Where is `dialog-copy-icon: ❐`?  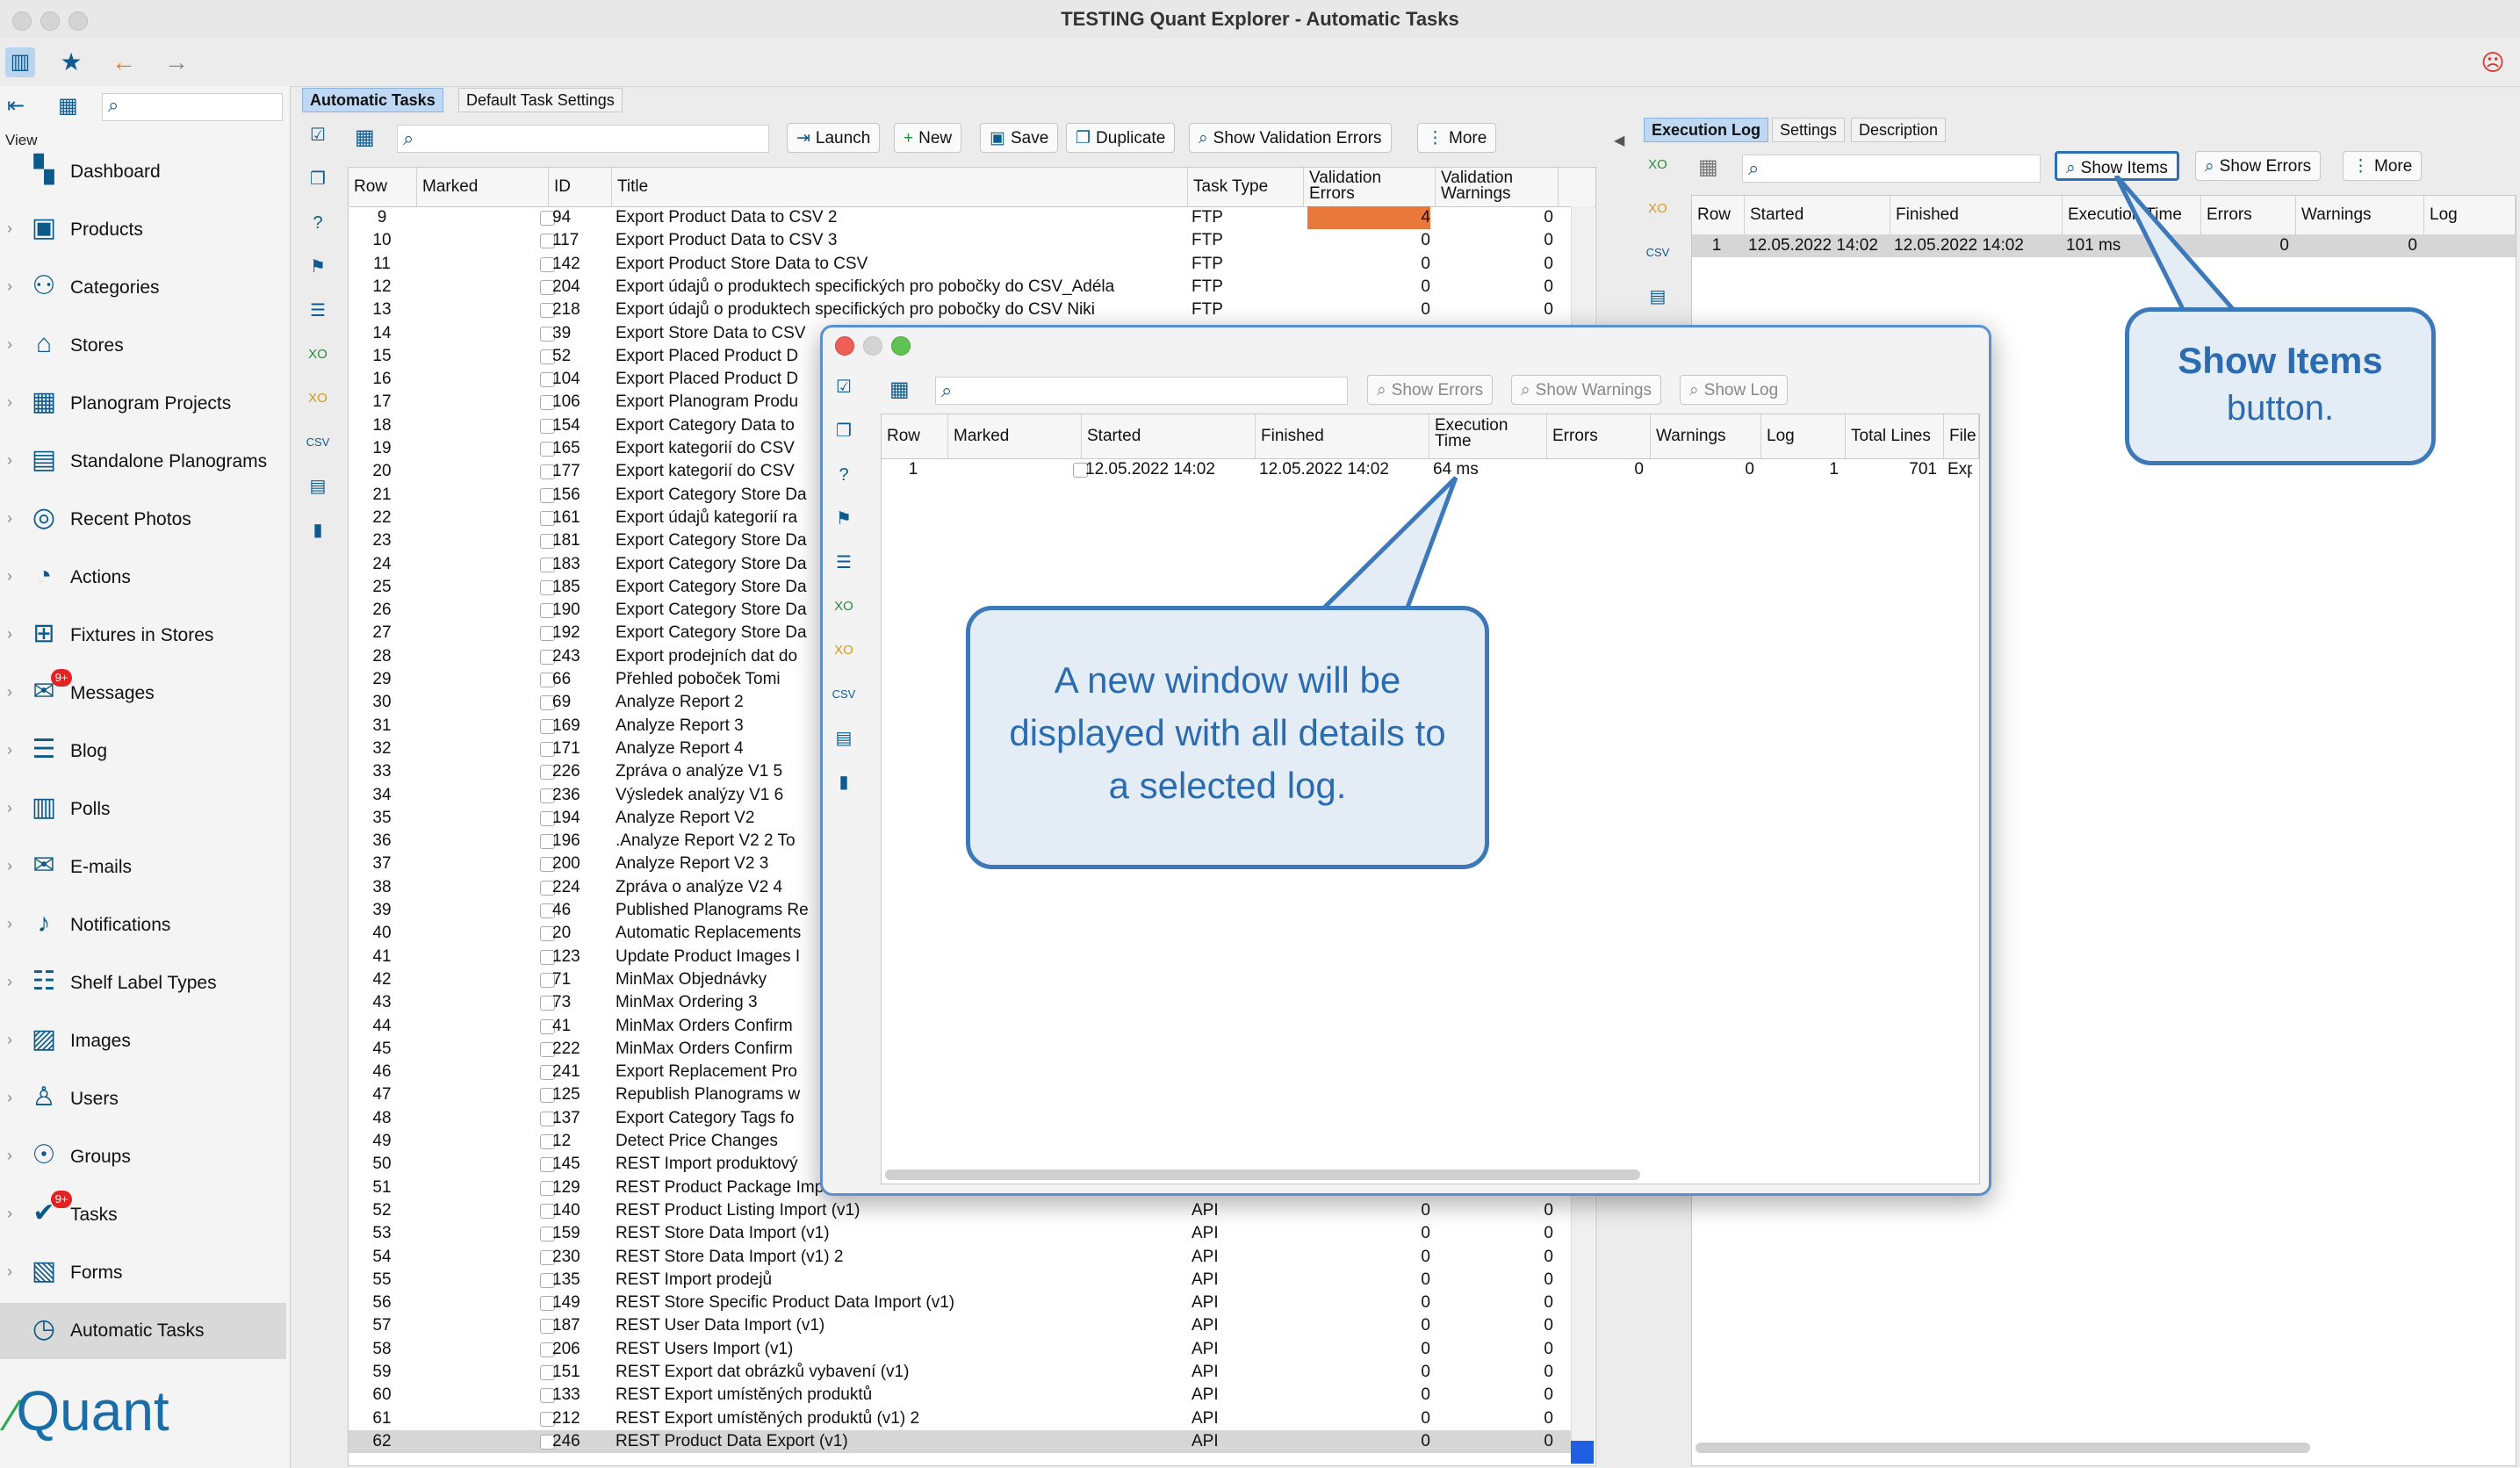
dialog-copy-icon: ❐ is located at coordinates (844, 431).